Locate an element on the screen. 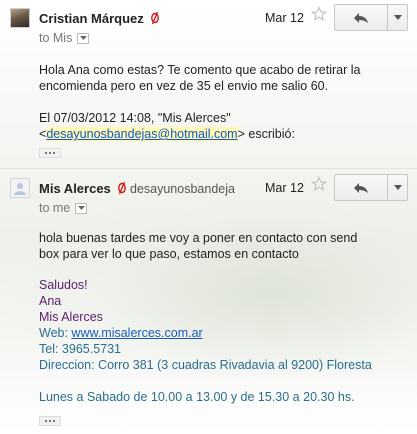  person-icon is located at coordinates (20, 189).